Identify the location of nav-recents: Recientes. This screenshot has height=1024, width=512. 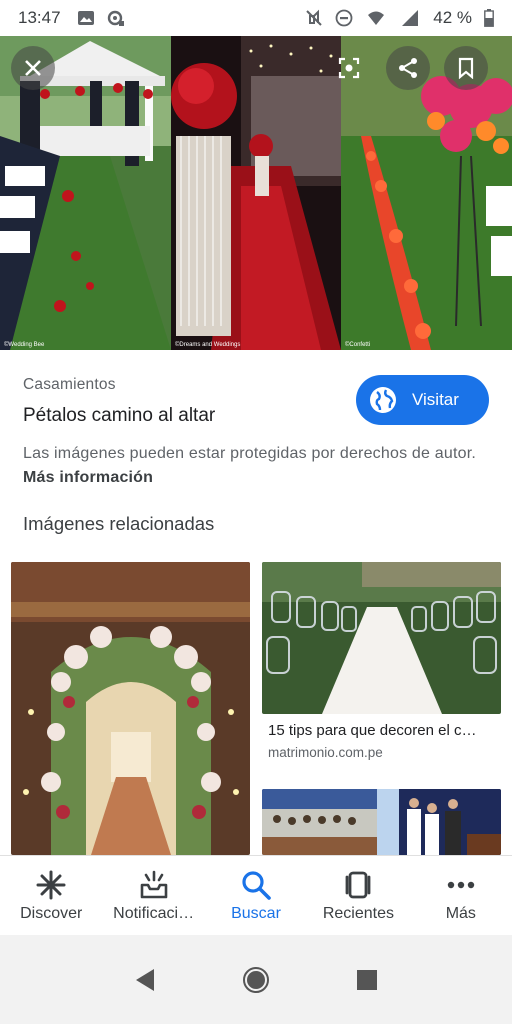
(358, 895).